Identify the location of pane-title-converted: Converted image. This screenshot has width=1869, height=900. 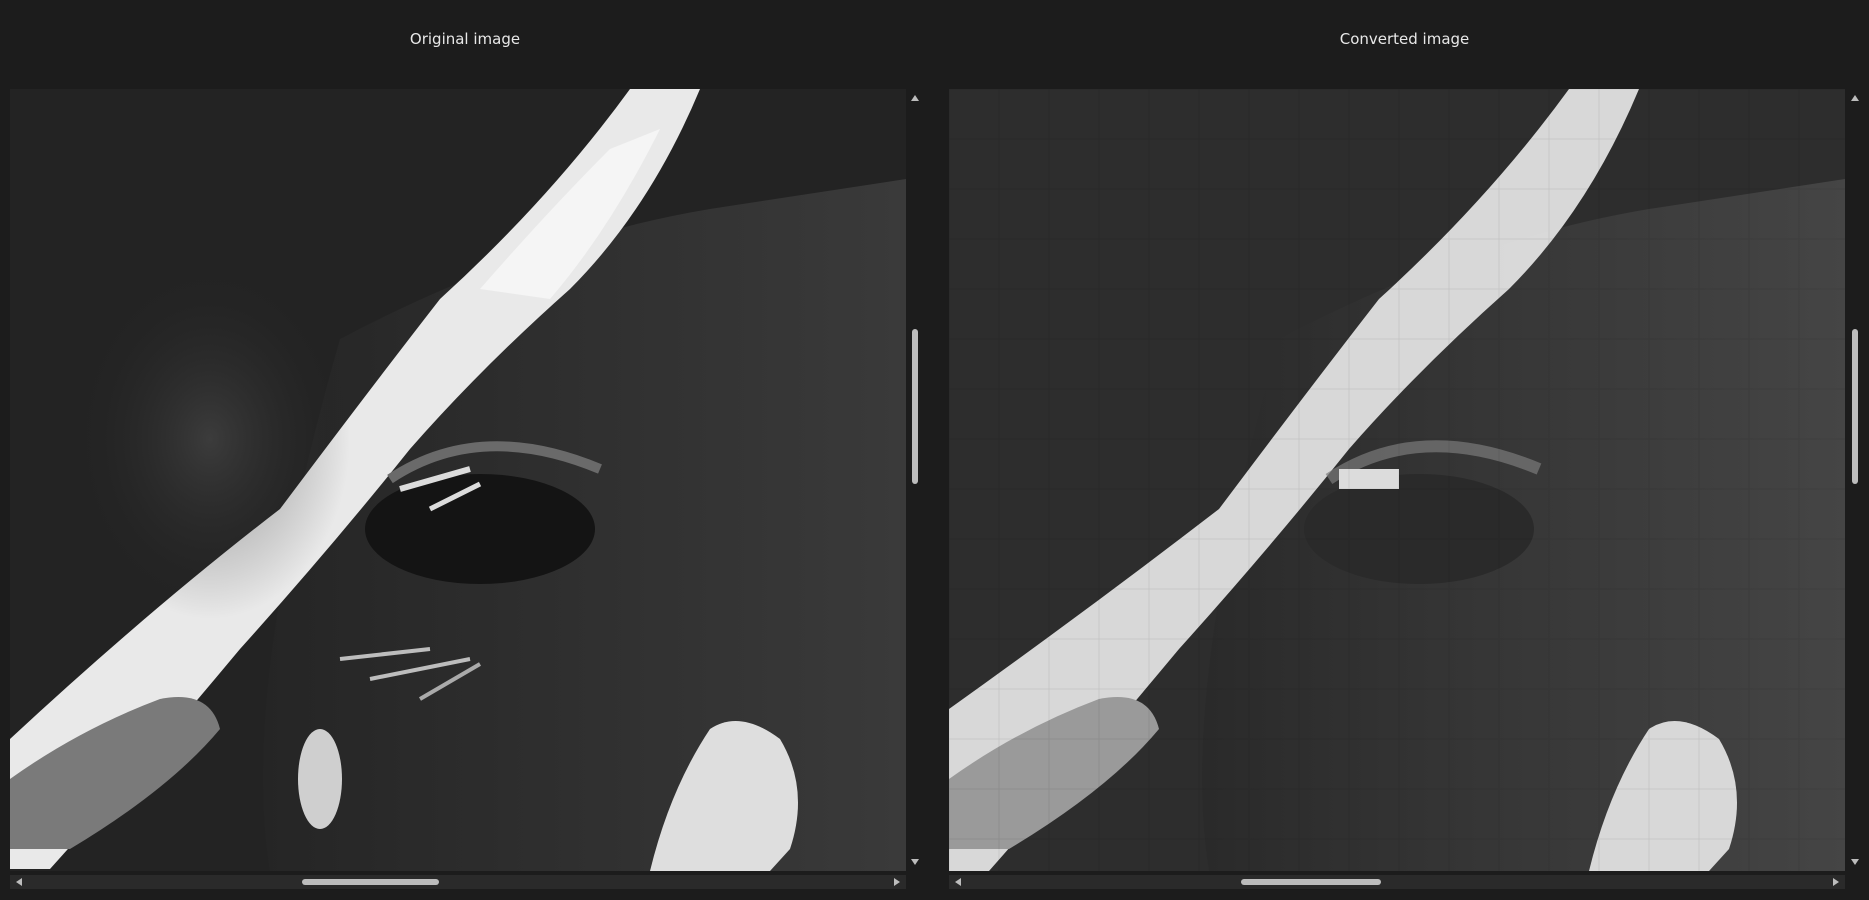
(1404, 39).